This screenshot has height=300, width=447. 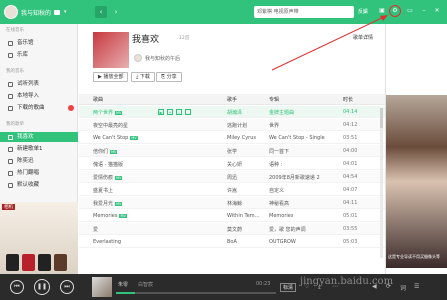 What do you see at coordinates (102, 287) in the screenshot?
I see `now-playing-cover` at bounding box center [102, 287].